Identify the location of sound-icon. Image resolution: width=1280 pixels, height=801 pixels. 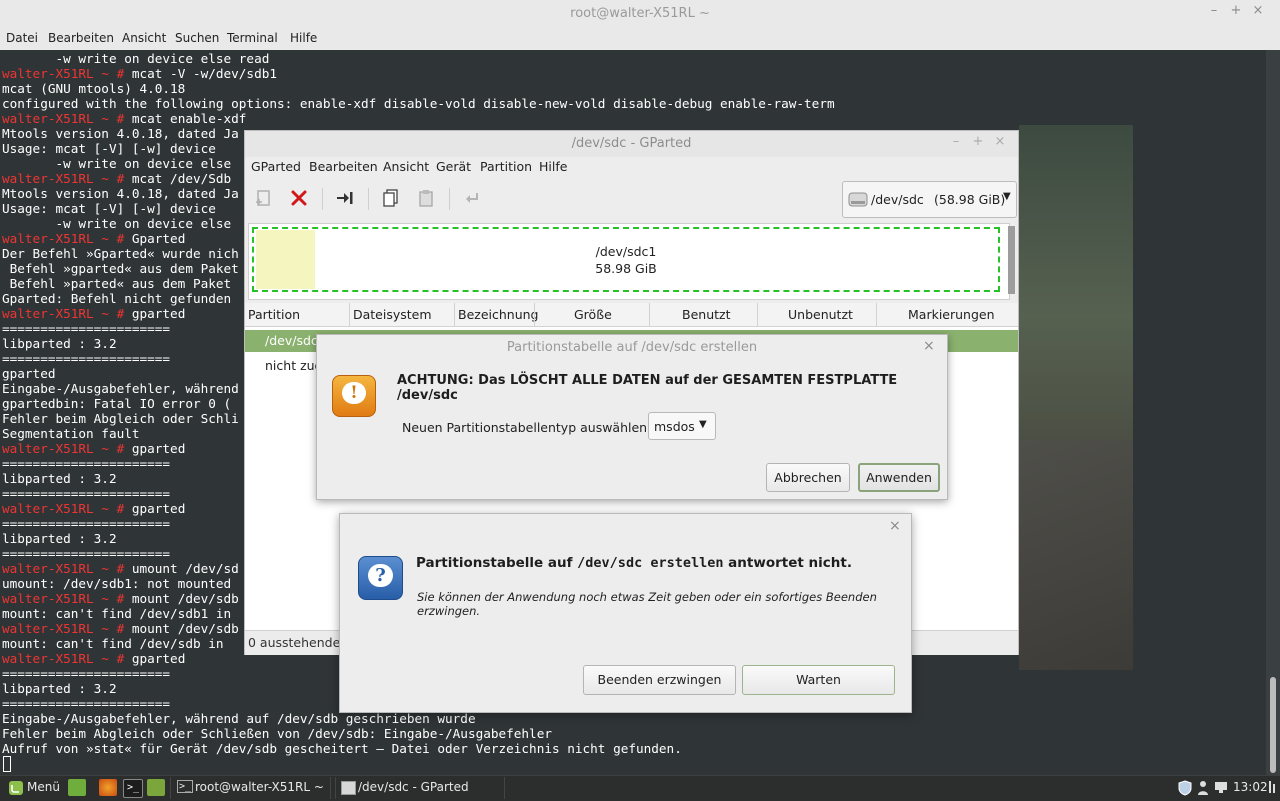
(1273, 788).